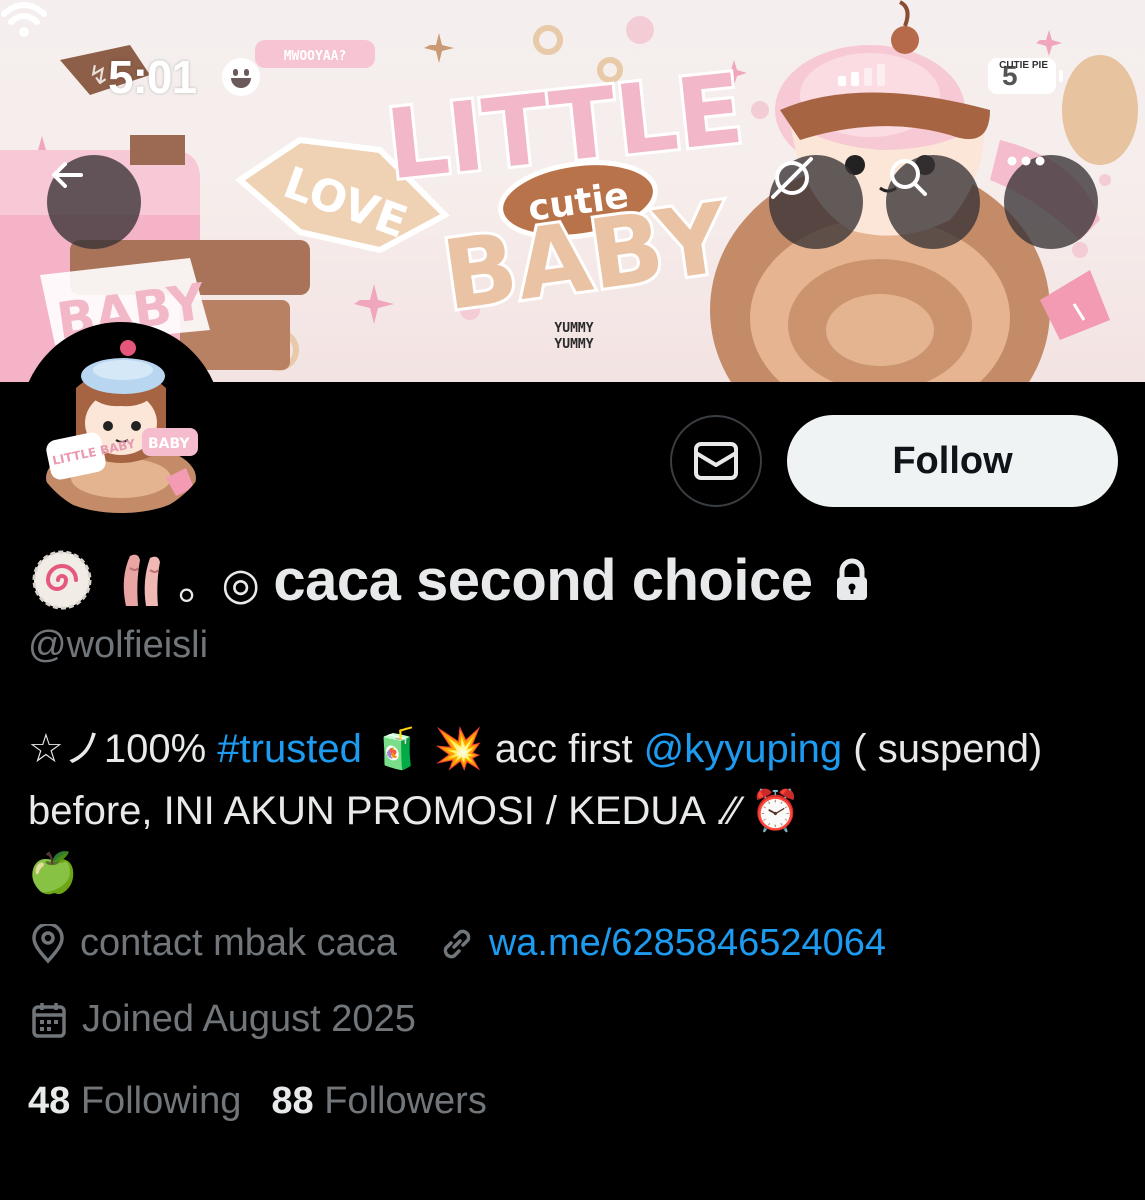  What do you see at coordinates (1026, 161) in the screenshot?
I see `more-icon` at bounding box center [1026, 161].